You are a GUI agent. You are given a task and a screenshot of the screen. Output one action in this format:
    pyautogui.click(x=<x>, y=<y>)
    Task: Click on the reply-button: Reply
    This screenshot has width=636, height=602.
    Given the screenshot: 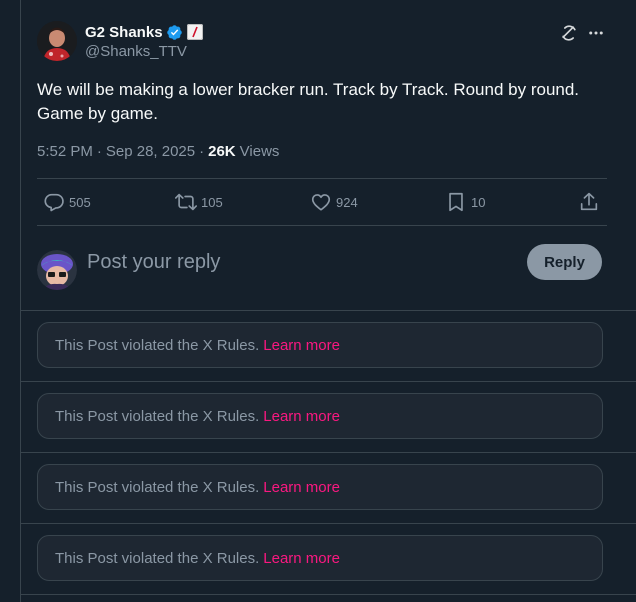 What is the action you would take?
    pyautogui.click(x=564, y=262)
    